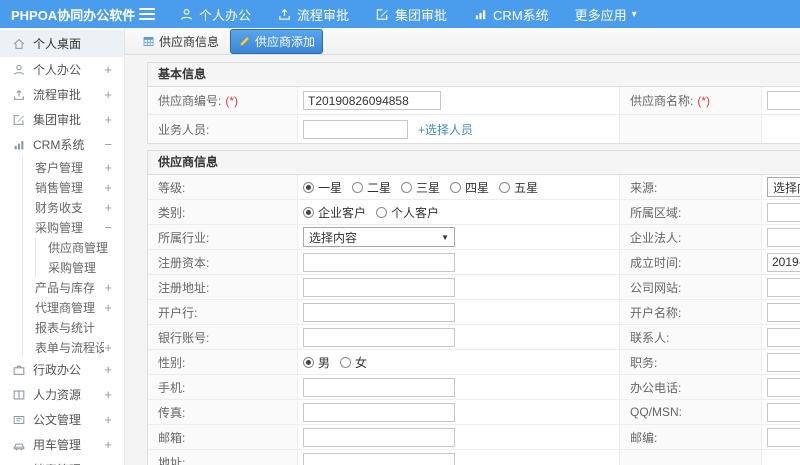 The width and height of the screenshot is (800, 465). Describe the element at coordinates (783, 412) in the screenshot. I see `qq-msn-input` at that location.